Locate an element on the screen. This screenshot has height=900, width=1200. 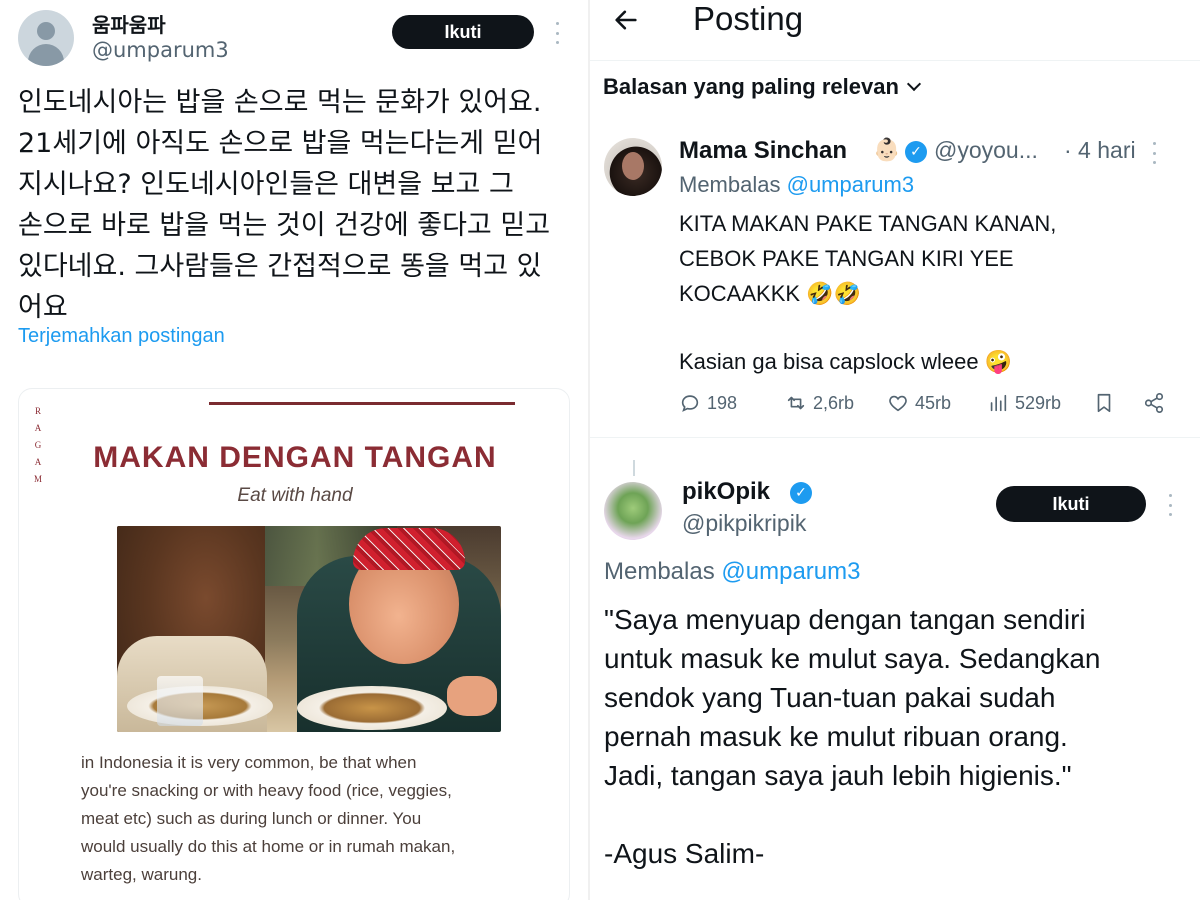
post-text-line: 손으로 바로 밥을 먹는 것이 건강에 좋다고 믿고 is located at coordinates (284, 225).